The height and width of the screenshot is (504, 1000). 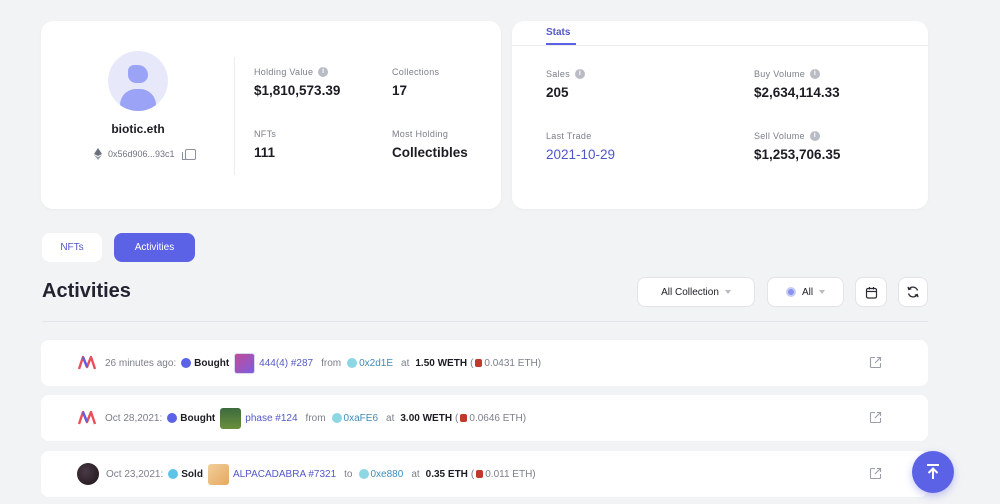 I want to click on collection-filter-label: All Collection, so click(x=690, y=292).